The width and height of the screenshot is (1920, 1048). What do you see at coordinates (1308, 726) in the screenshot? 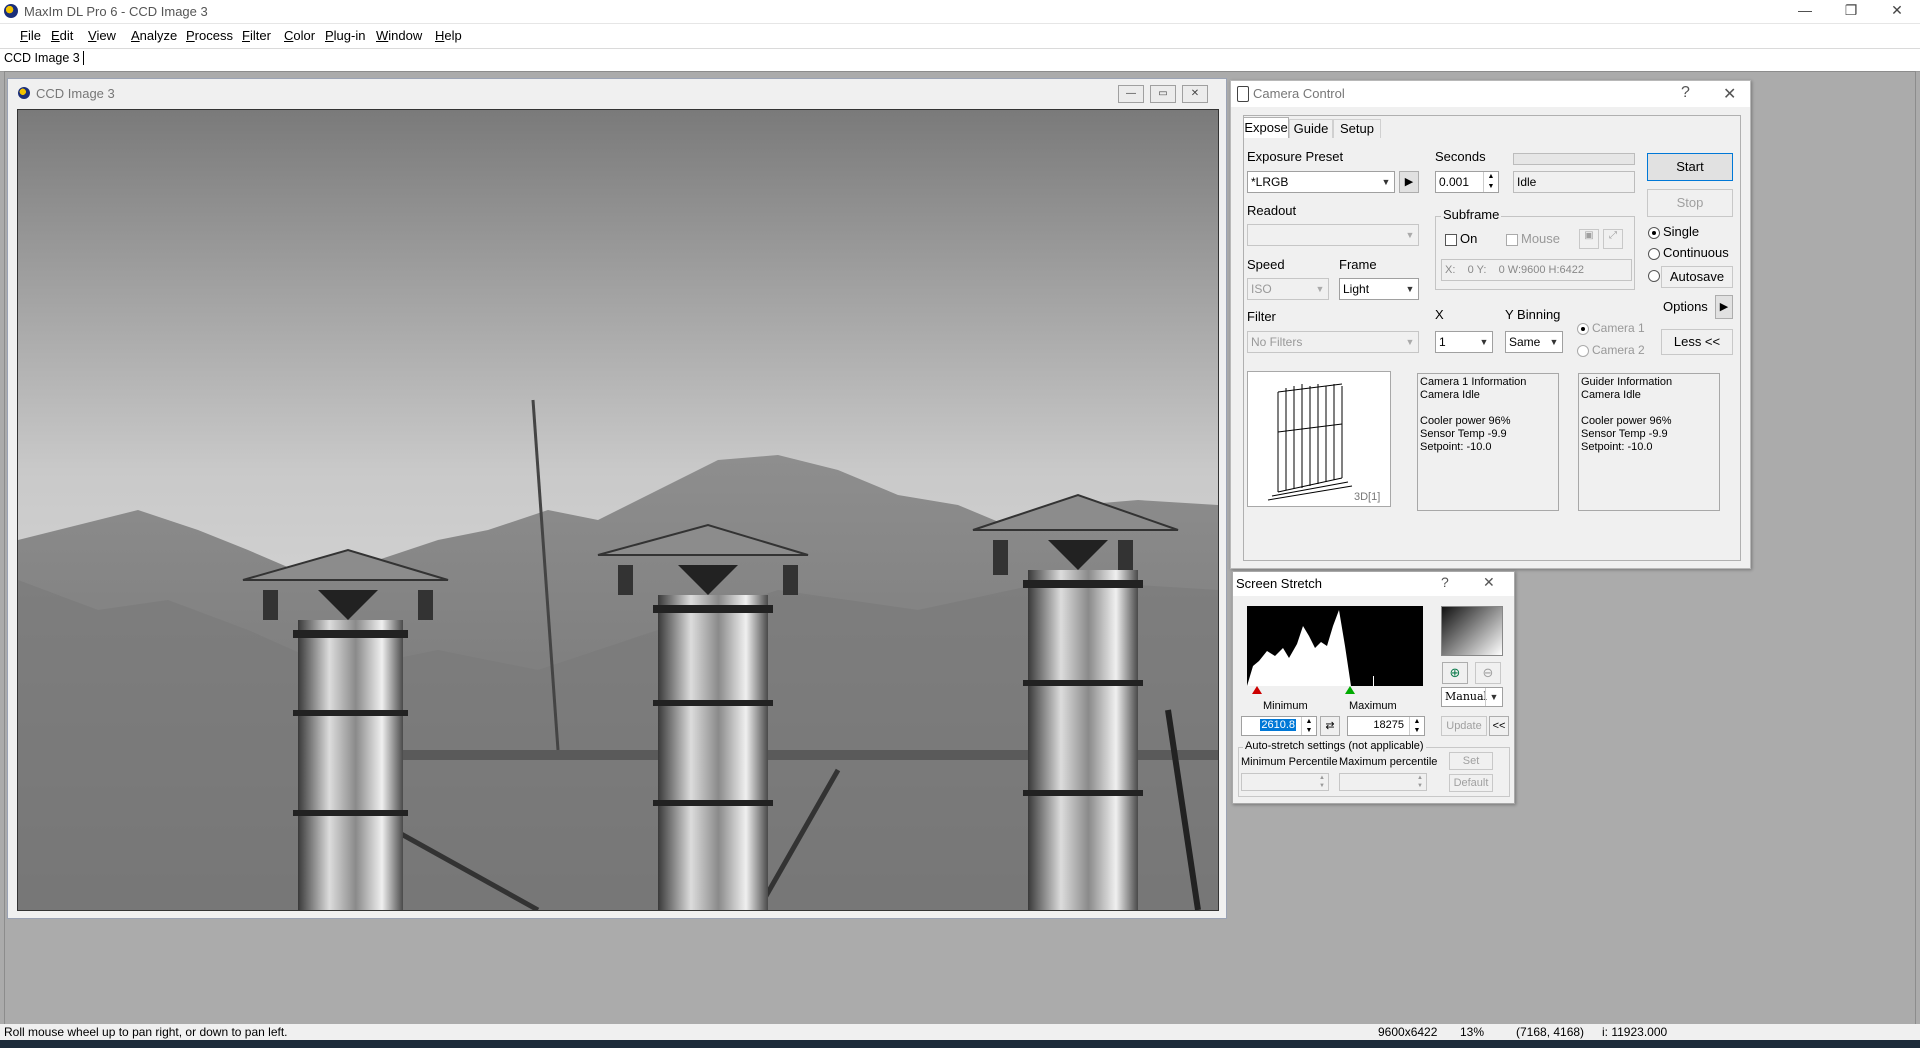
I see `minimum-spinner-icon: ▲ ▼` at bounding box center [1308, 726].